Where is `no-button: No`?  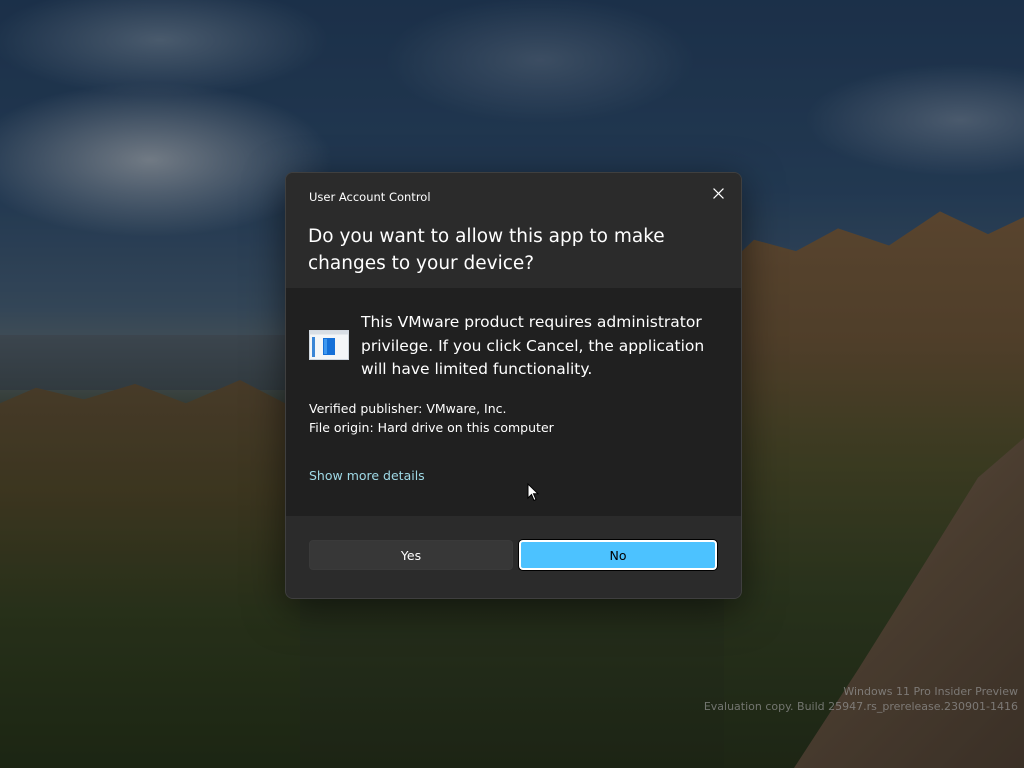 no-button: No is located at coordinates (618, 555).